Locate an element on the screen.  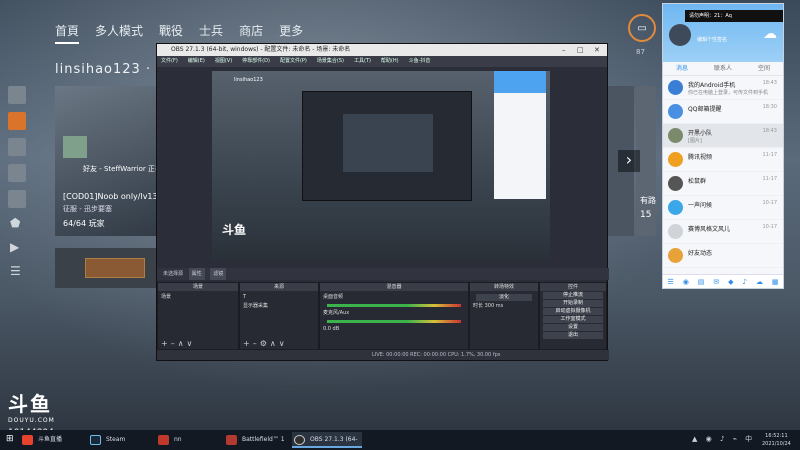
qq-signature: 编辑个性签名 is located at coordinates (712, 39).